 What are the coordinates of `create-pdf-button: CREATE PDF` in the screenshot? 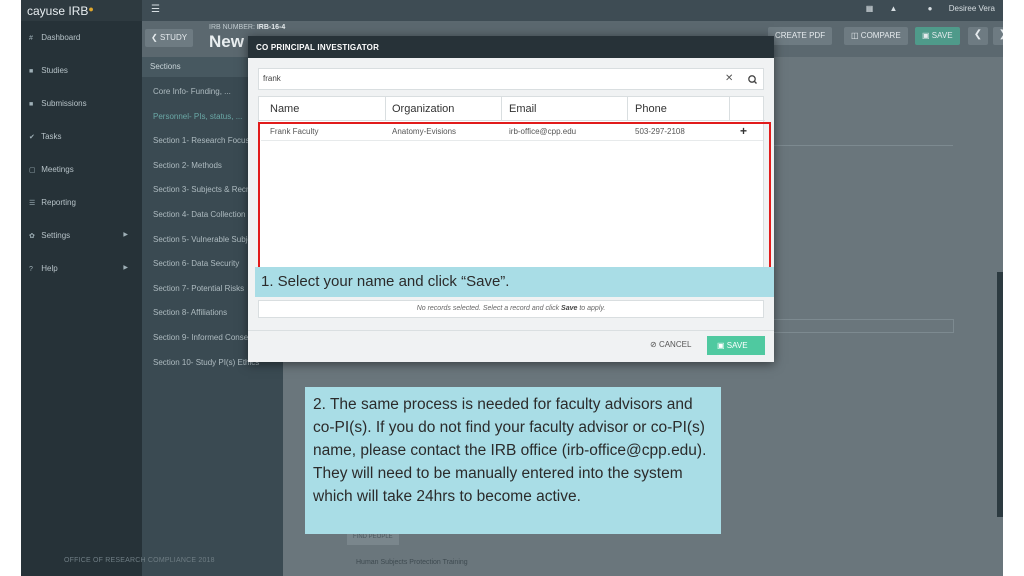 It's located at (800, 36).